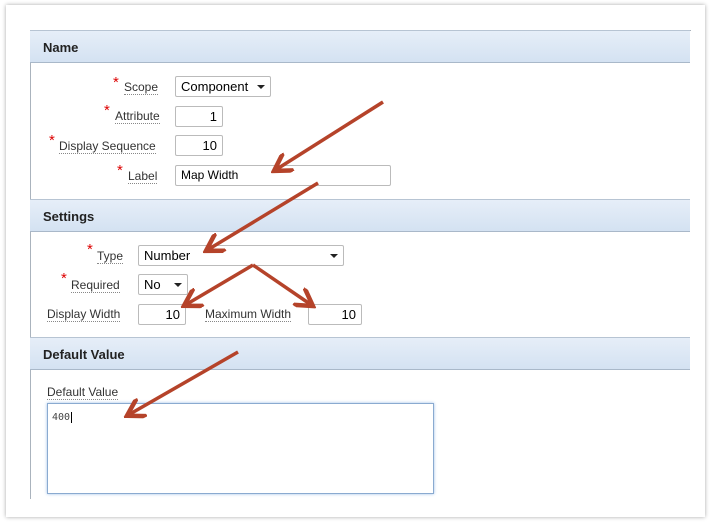  Describe the element at coordinates (281, 283) in the screenshot. I see `arrow-to-maximum-width` at that location.